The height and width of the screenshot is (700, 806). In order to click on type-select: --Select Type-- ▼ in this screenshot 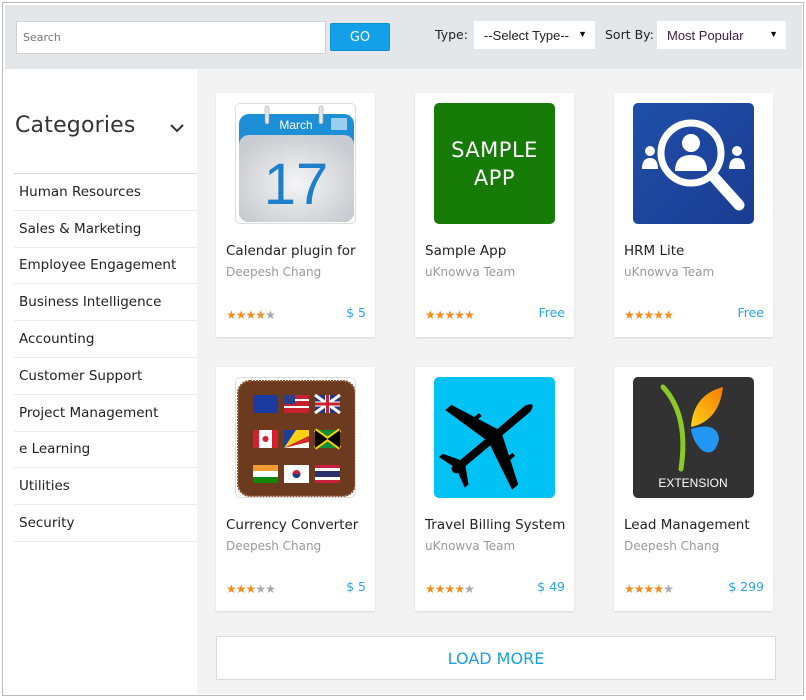, I will do `click(534, 35)`.